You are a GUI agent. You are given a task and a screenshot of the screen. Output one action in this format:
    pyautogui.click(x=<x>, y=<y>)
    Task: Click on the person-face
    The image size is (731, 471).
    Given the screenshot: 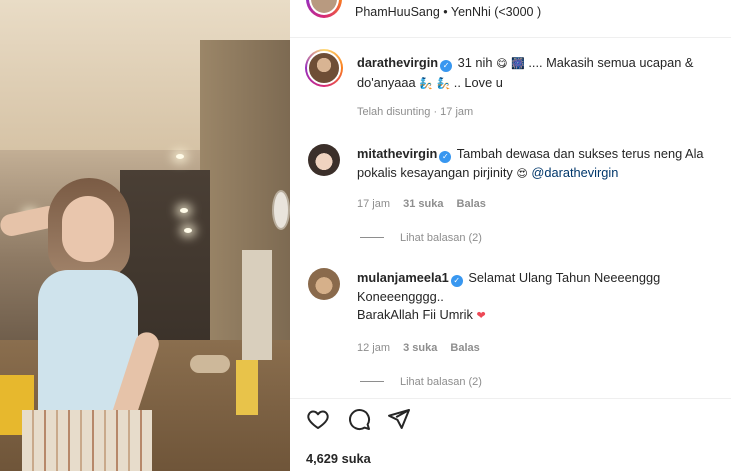 What is the action you would take?
    pyautogui.click(x=88, y=229)
    